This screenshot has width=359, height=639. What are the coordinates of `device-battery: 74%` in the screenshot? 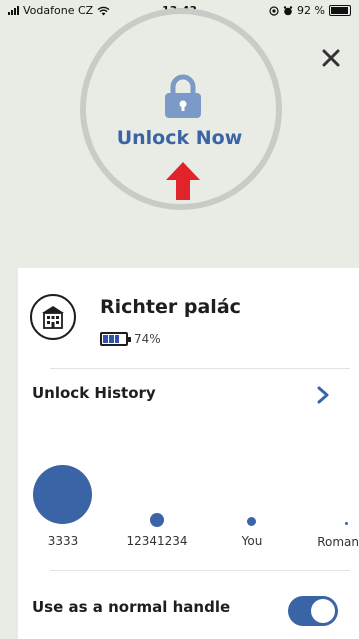 It's located at (130, 339).